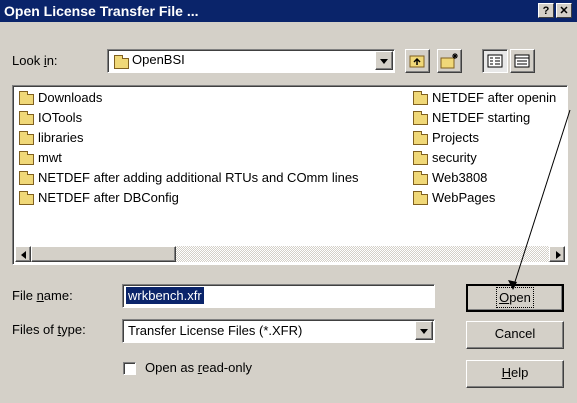 The image size is (577, 403). I want to click on open-button: Open, so click(515, 298).